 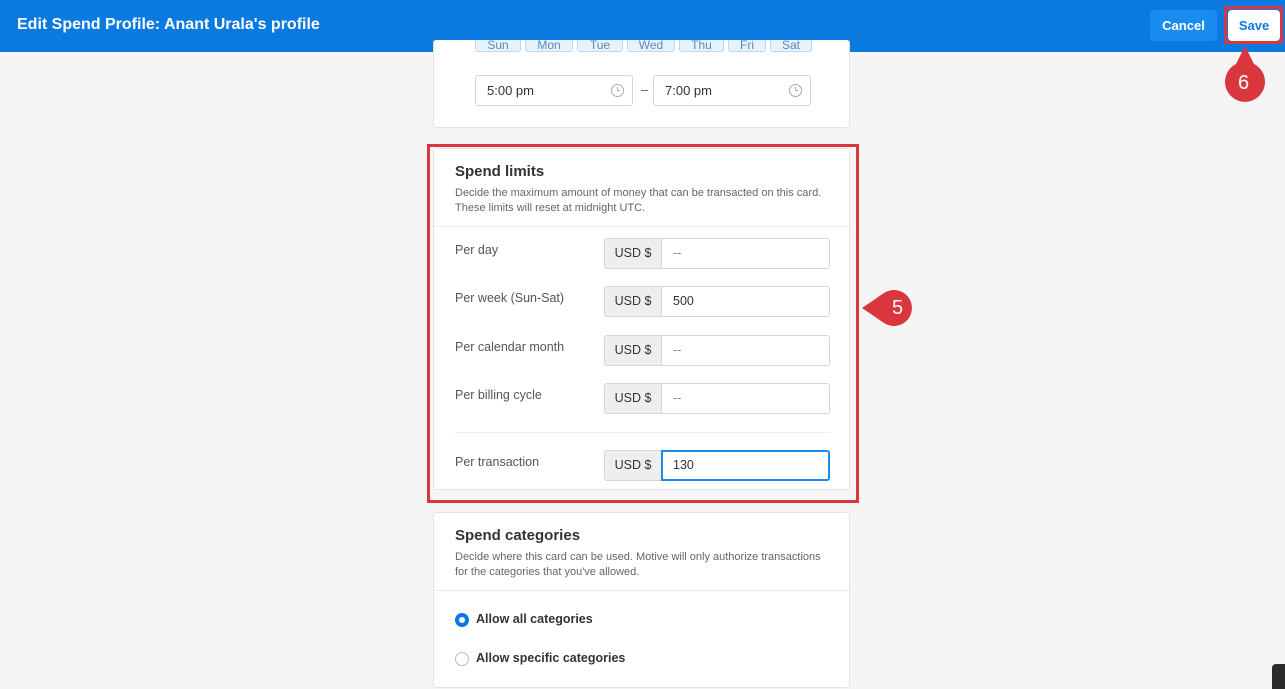 What do you see at coordinates (1244, 83) in the screenshot?
I see `step-6-number: 6` at bounding box center [1244, 83].